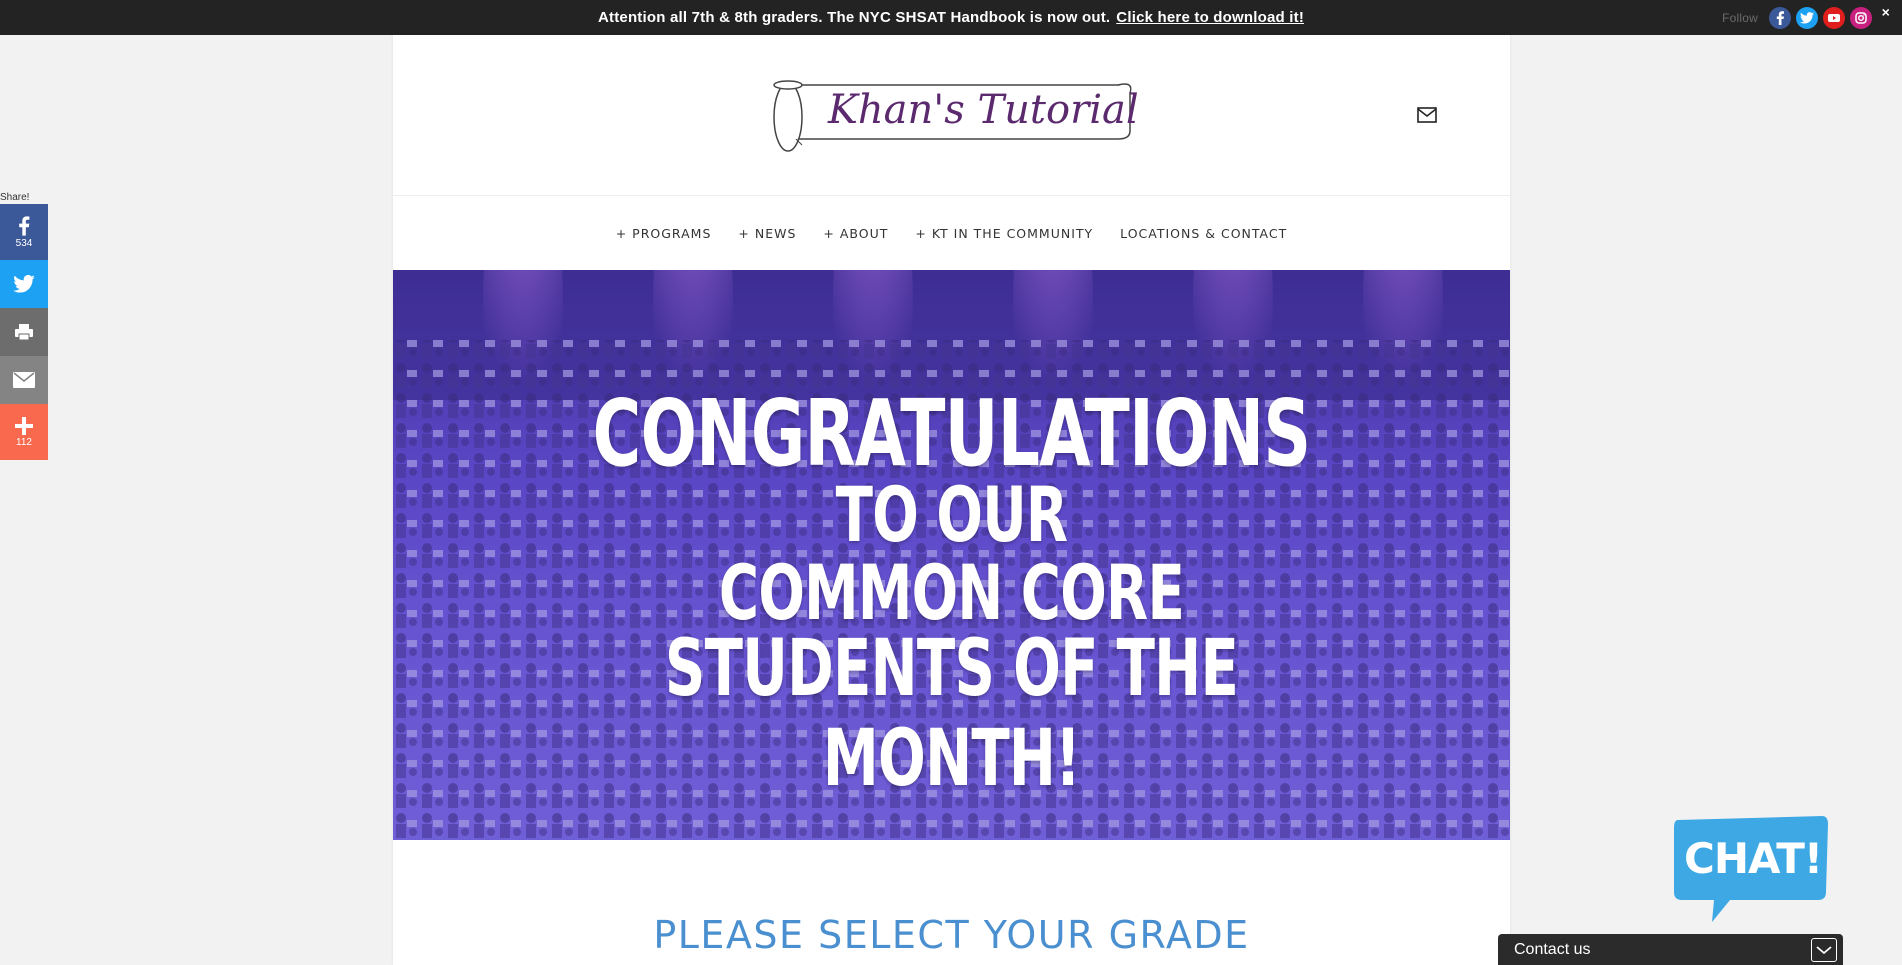 The height and width of the screenshot is (965, 1902). What do you see at coordinates (1210, 17) in the screenshot?
I see `download-handbook-link: Click here to download it!` at bounding box center [1210, 17].